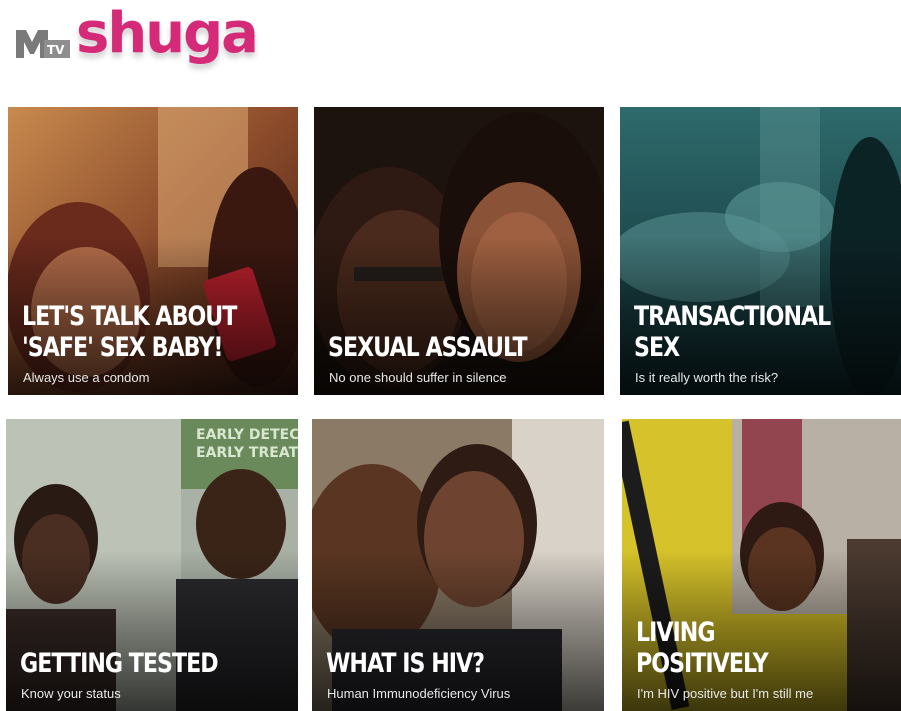 This screenshot has width=901, height=711. What do you see at coordinates (86, 377) in the screenshot?
I see `tile-subtitle: Always use a condom` at bounding box center [86, 377].